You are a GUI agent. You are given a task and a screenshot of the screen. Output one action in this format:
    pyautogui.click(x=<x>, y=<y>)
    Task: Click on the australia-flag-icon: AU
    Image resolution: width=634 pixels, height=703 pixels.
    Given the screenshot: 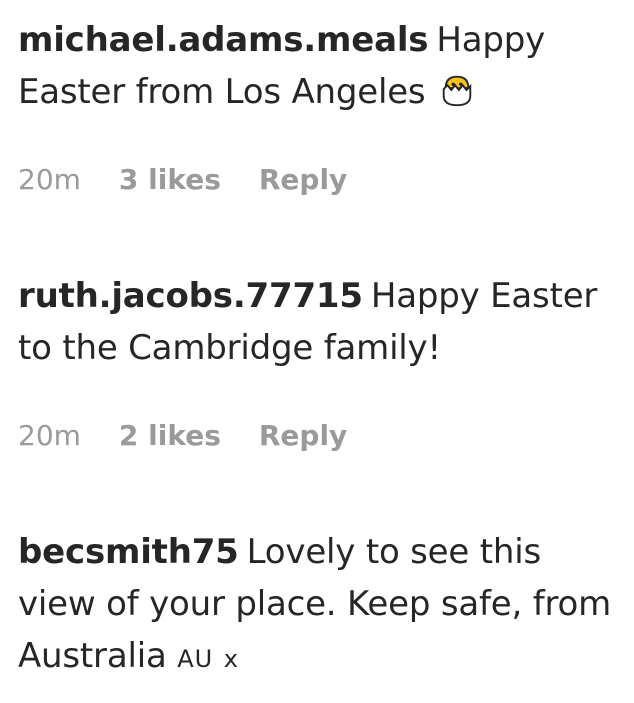 What is the action you would take?
    pyautogui.click(x=195, y=659)
    